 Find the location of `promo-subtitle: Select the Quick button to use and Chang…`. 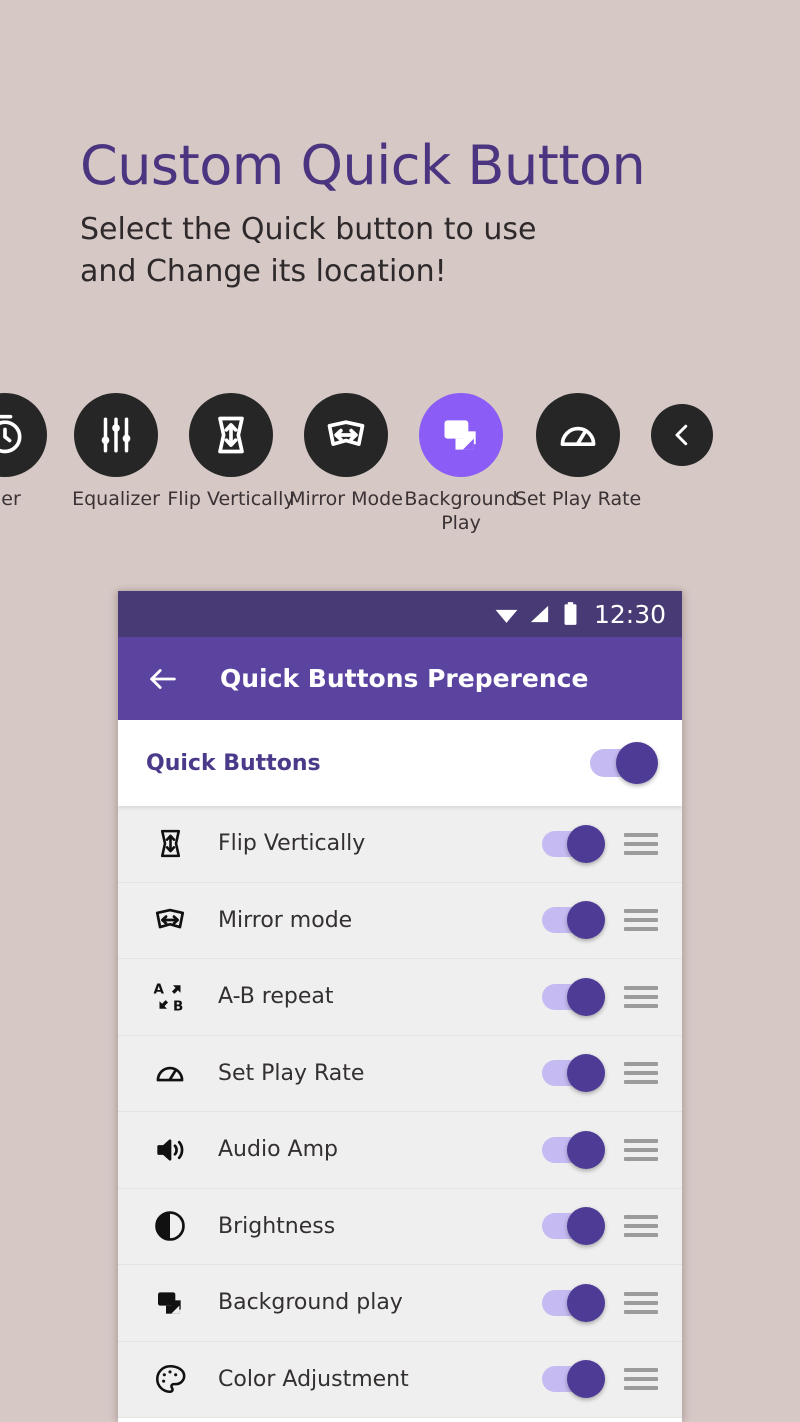

promo-subtitle: Select the Quick button to use and Chang… is located at coordinates (410, 251).